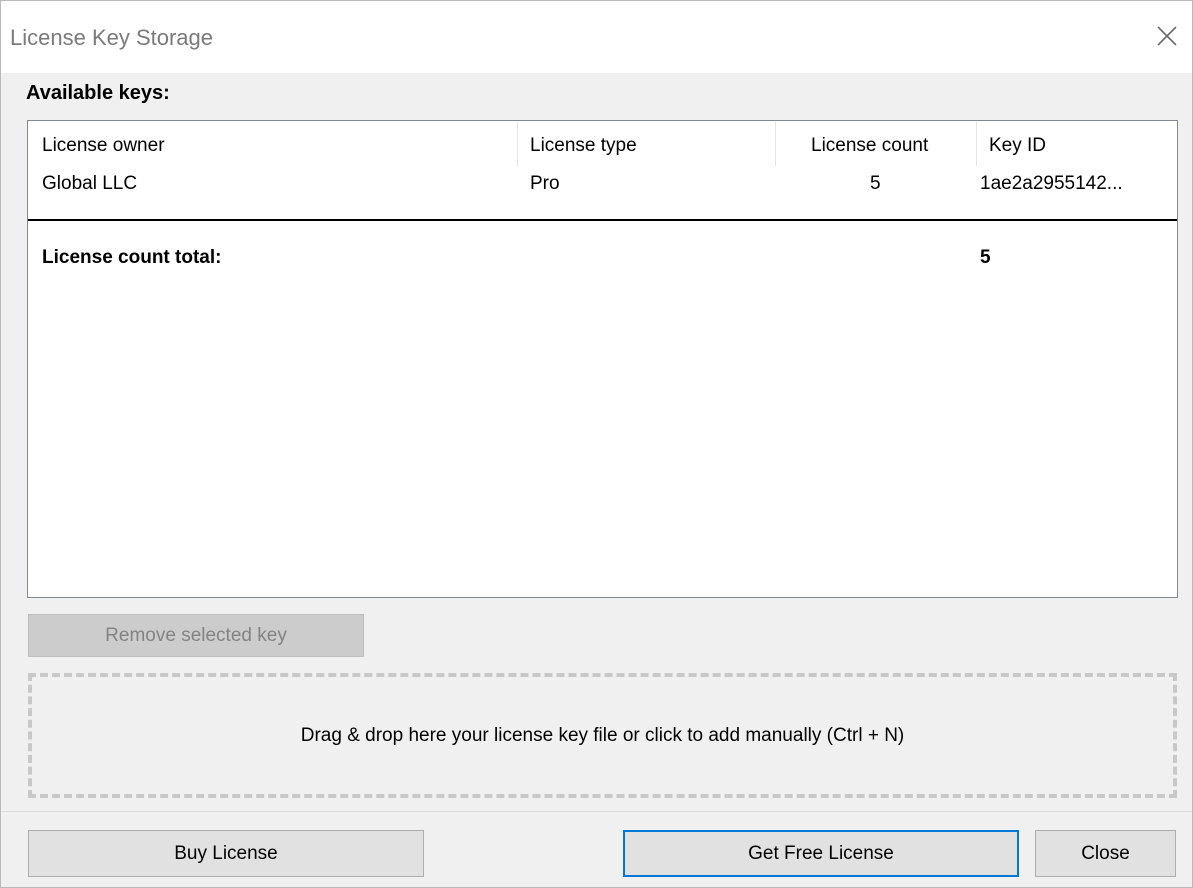 The height and width of the screenshot is (888, 1193). Describe the element at coordinates (602, 220) in the screenshot. I see `total-divider` at that location.